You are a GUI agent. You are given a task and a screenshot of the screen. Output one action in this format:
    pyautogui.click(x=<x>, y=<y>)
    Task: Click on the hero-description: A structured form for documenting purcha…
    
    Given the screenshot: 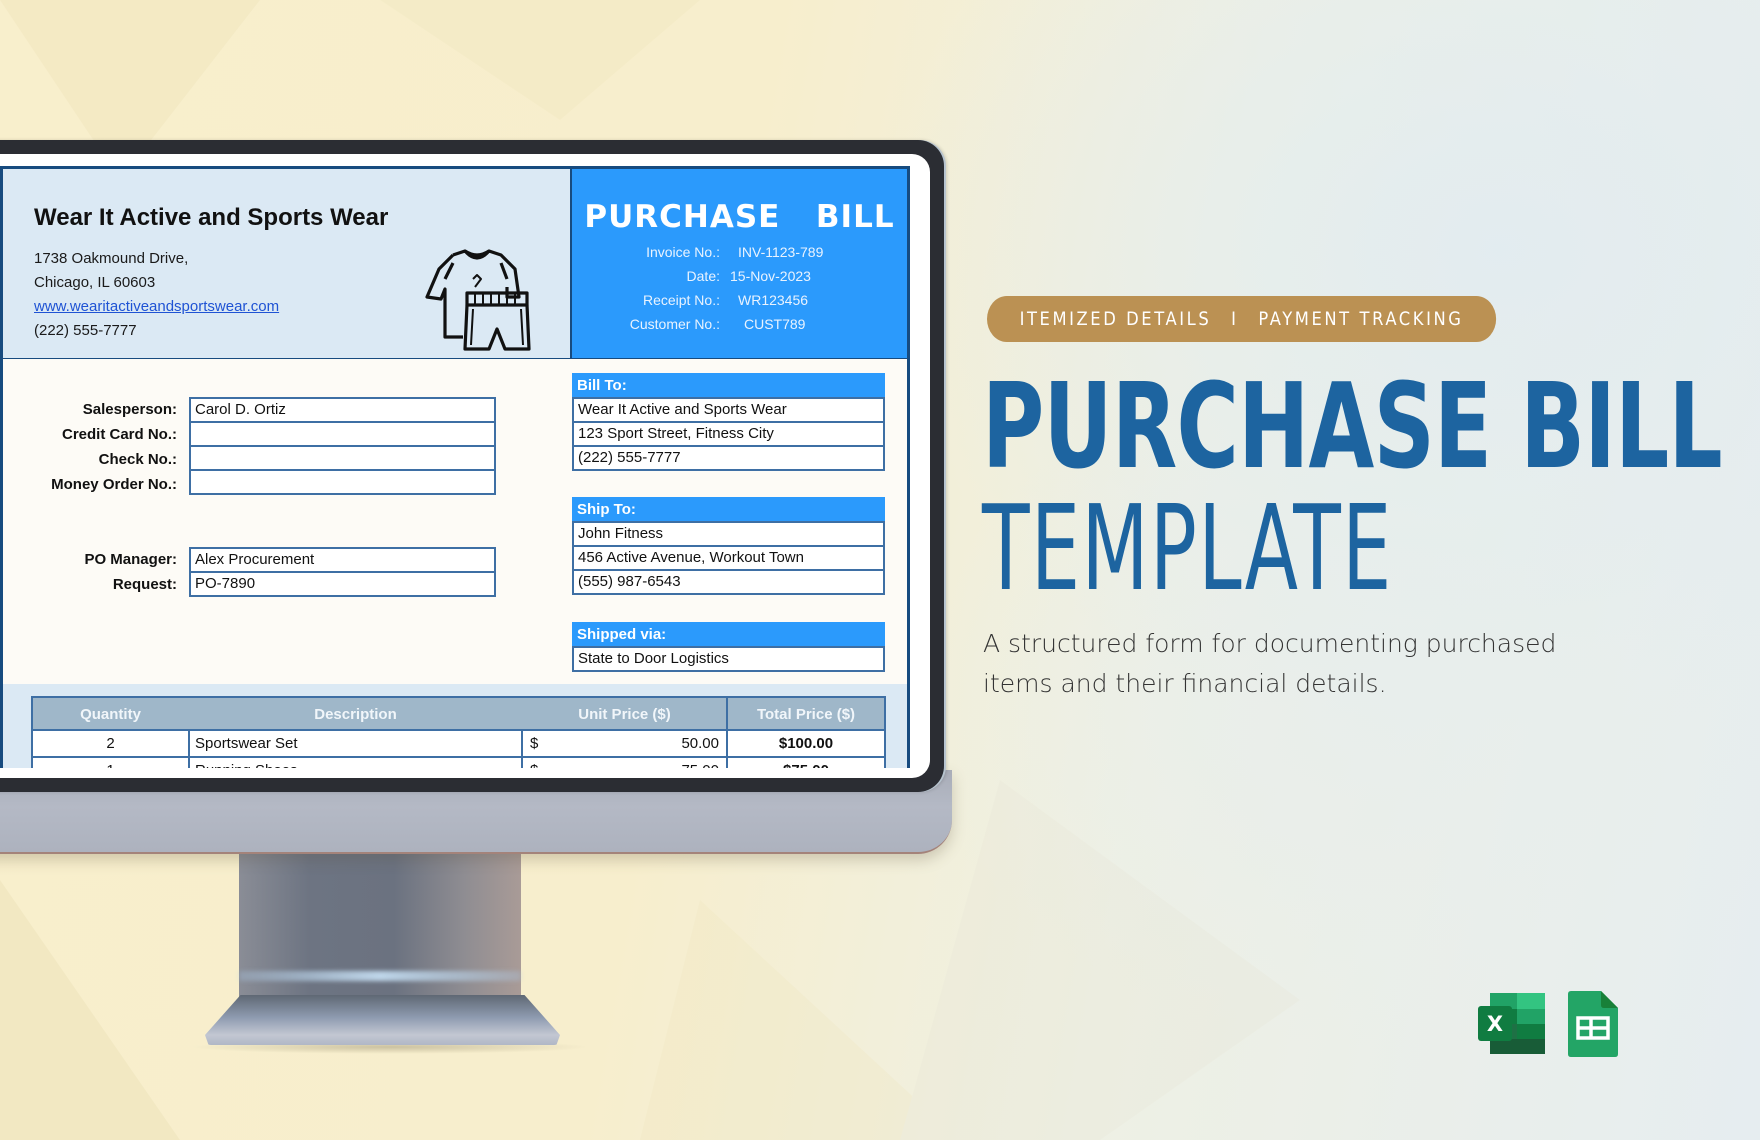 What is the action you would take?
    pyautogui.click(x=1270, y=663)
    